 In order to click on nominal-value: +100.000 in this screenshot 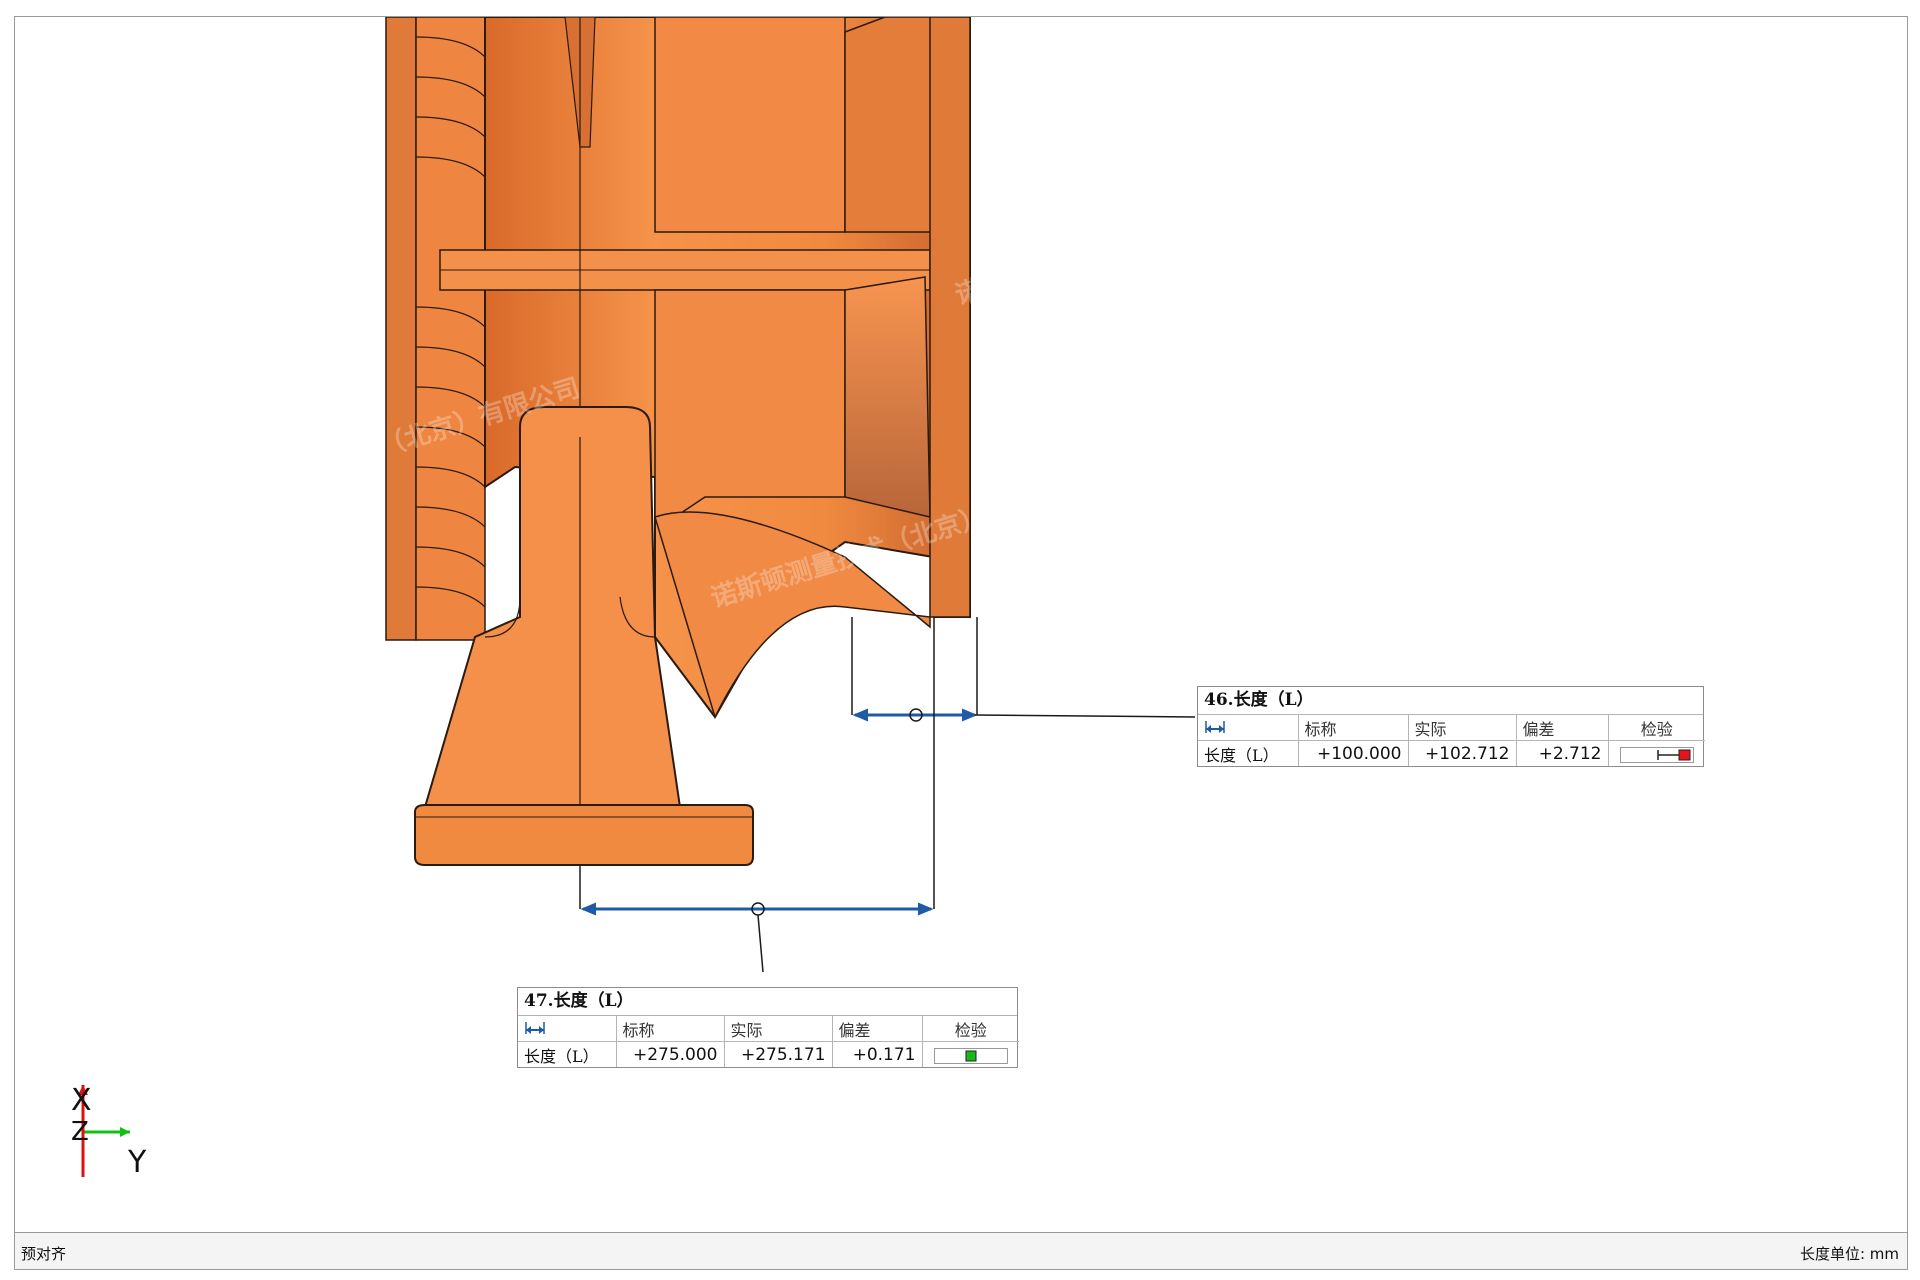, I will do `click(1353, 753)`.